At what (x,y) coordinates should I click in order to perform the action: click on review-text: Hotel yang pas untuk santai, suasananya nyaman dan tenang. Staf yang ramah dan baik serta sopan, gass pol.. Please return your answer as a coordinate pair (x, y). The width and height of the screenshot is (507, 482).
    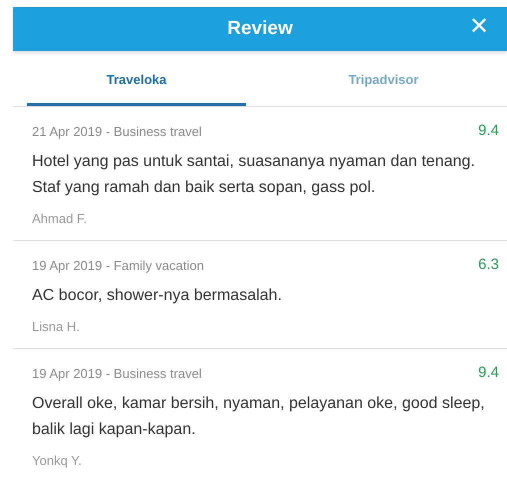
    Looking at the image, I should click on (254, 175).